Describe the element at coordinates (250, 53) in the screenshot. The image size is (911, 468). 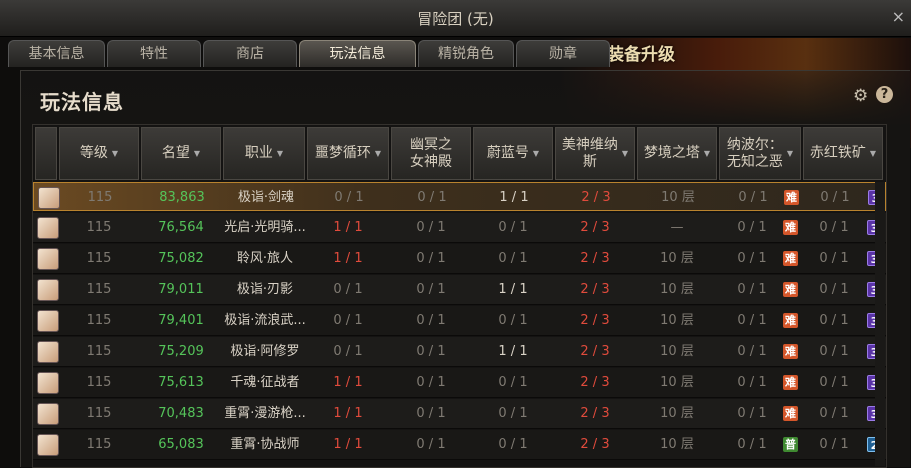
I see `tab-shop: 商店` at that location.